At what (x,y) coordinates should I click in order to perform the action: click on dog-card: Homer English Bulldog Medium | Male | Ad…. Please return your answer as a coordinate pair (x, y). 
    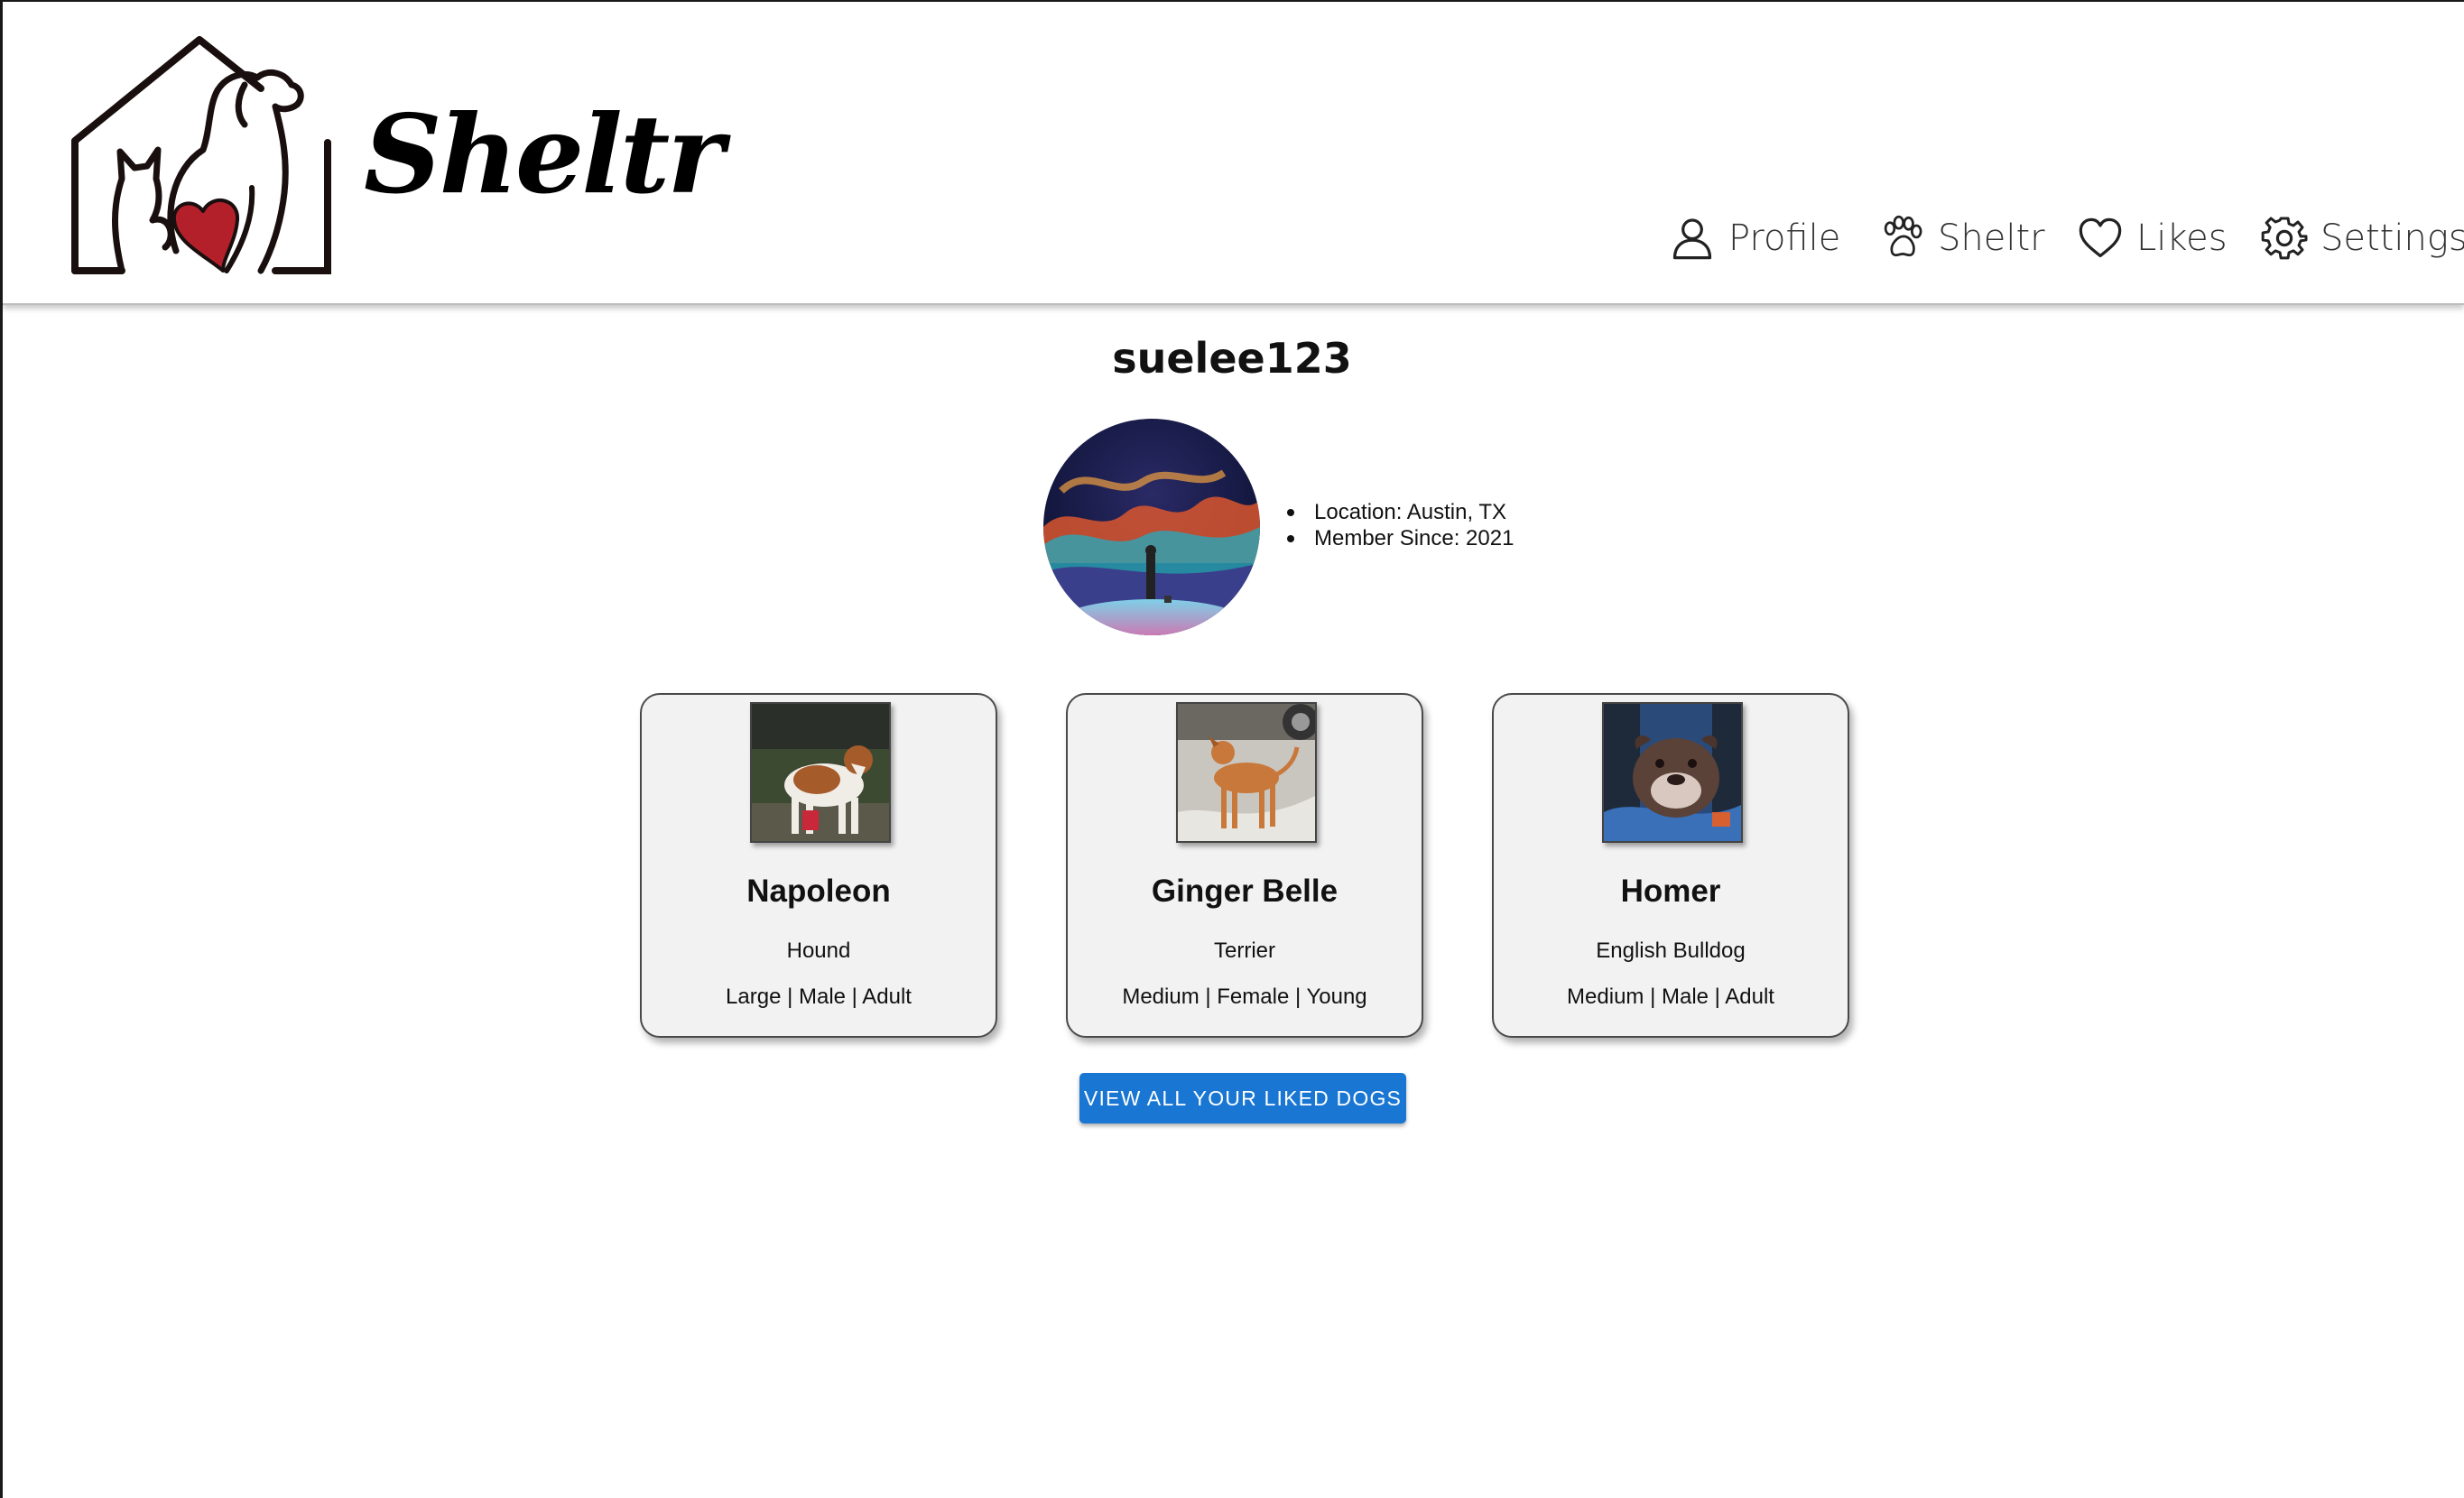
    Looking at the image, I should click on (1670, 865).